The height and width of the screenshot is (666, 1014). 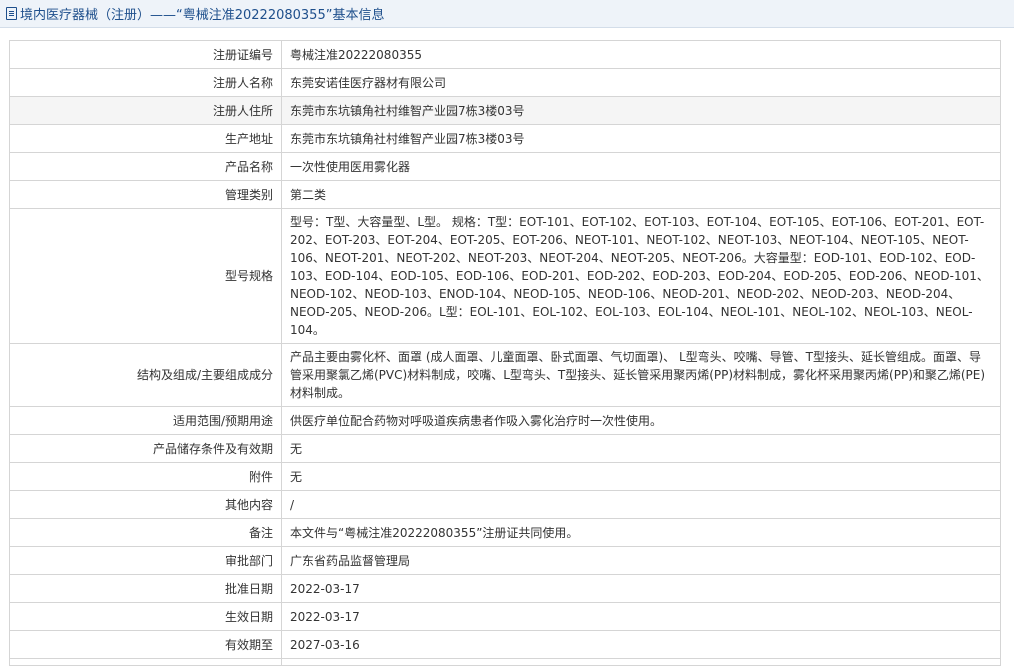 What do you see at coordinates (145, 82) in the screenshot?
I see `field-label: 注册人名称` at bounding box center [145, 82].